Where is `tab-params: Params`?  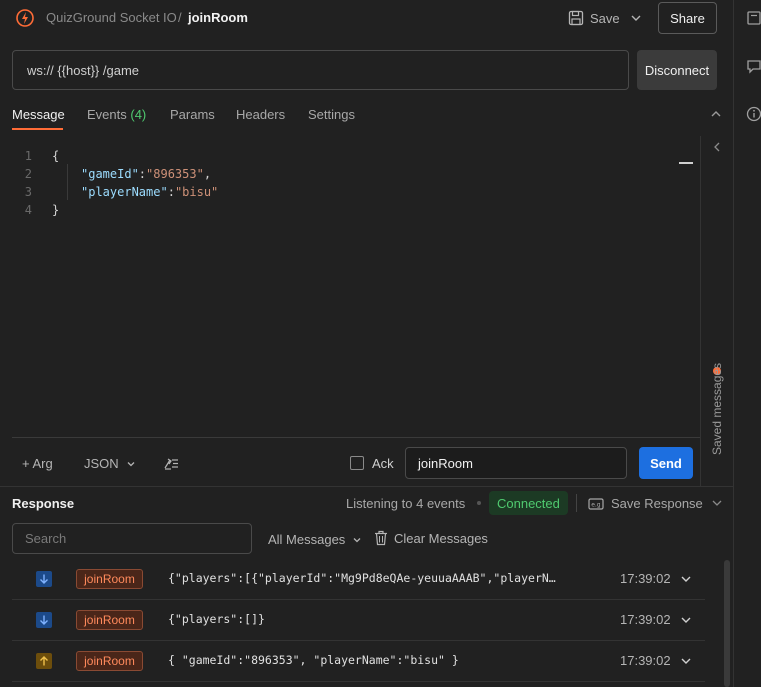 tab-params: Params is located at coordinates (192, 114).